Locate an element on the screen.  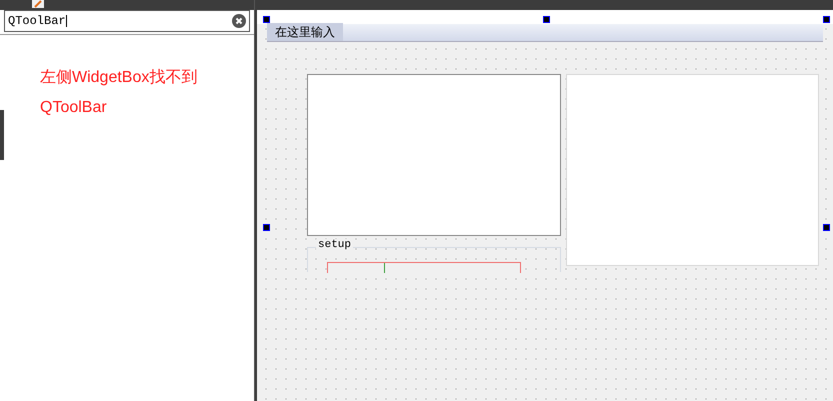
annotation-text: 左侧WidgetBox找不到QToolBar is located at coordinates (119, 93).